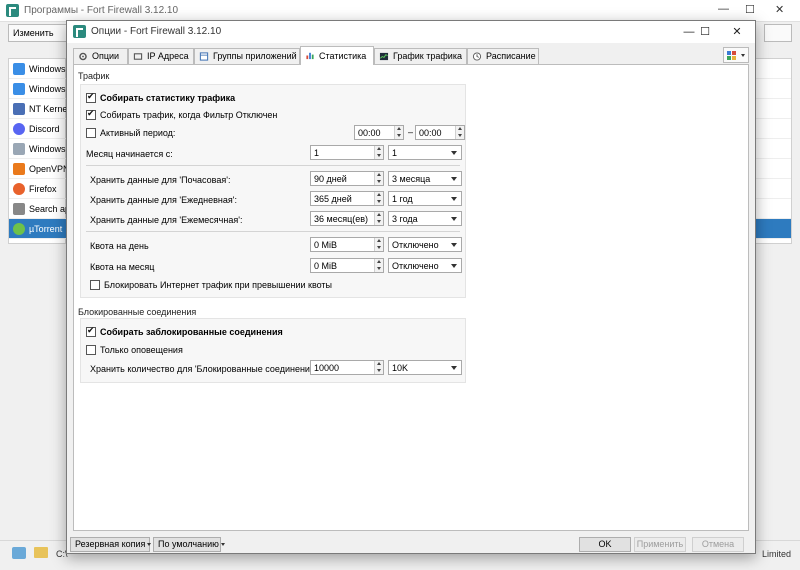 The width and height of the screenshot is (800, 570). I want to click on fort-logo-icon, so click(12, 10).